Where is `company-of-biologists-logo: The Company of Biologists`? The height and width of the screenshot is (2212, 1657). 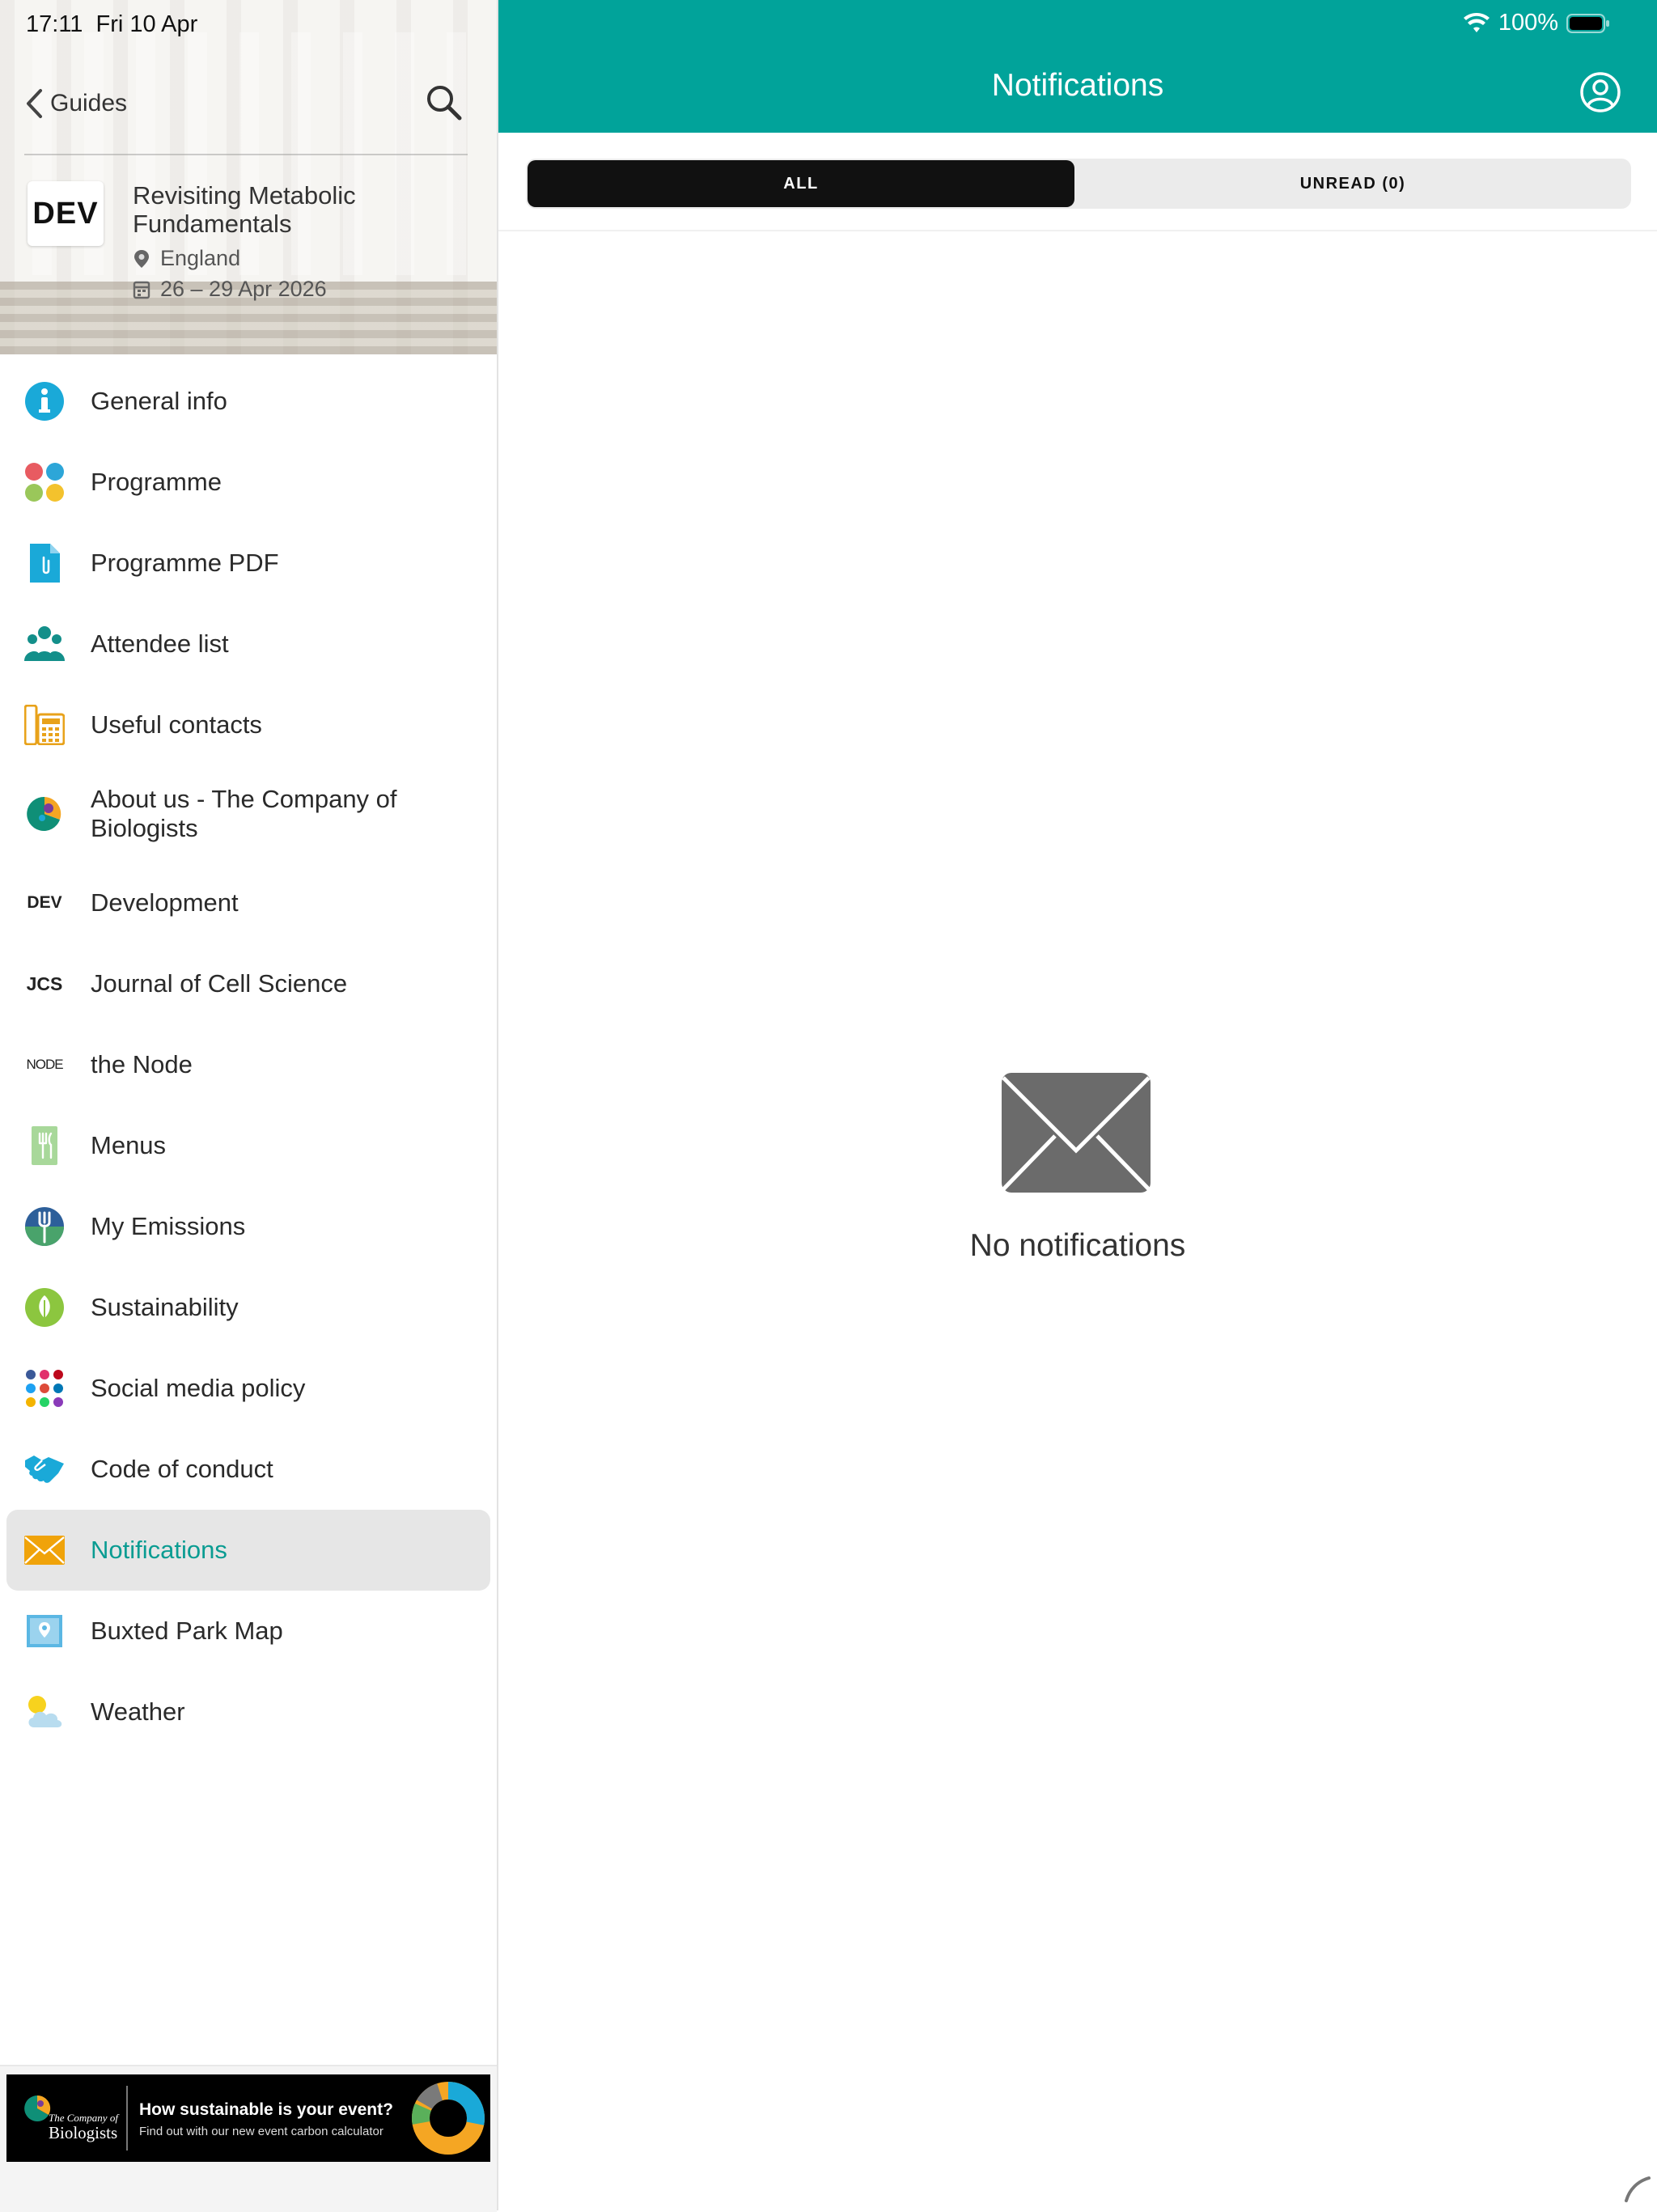
company-of-biologists-logo: The Company of Biologists is located at coordinates (73, 2119).